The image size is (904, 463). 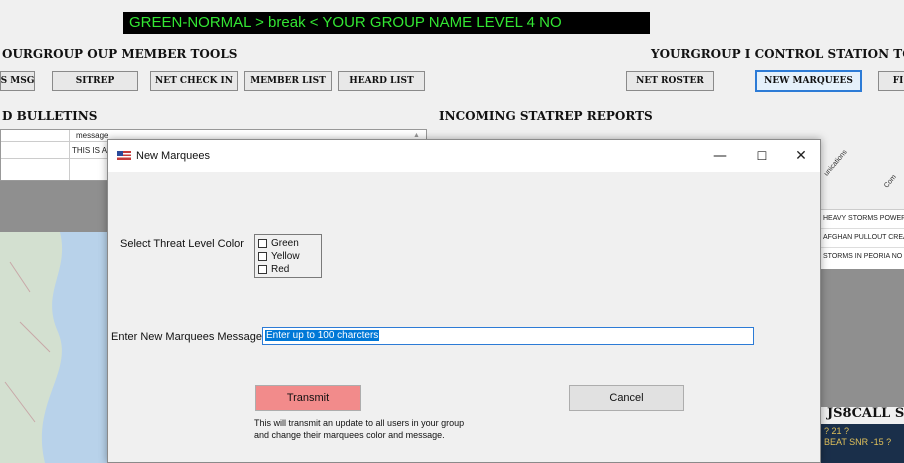 I want to click on flag-icon, so click(x=124, y=155).